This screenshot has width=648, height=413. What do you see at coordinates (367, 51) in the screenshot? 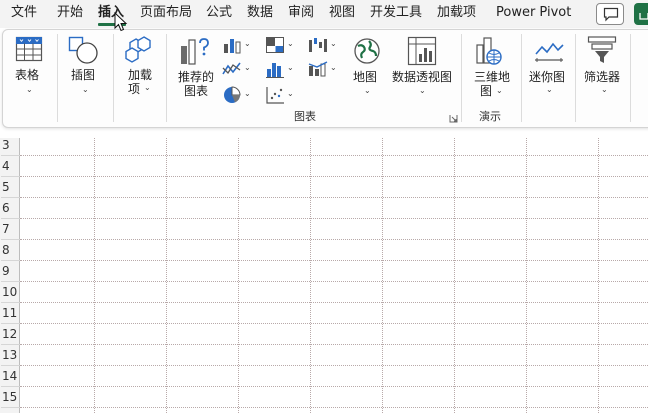
I see `map-chart-icon` at bounding box center [367, 51].